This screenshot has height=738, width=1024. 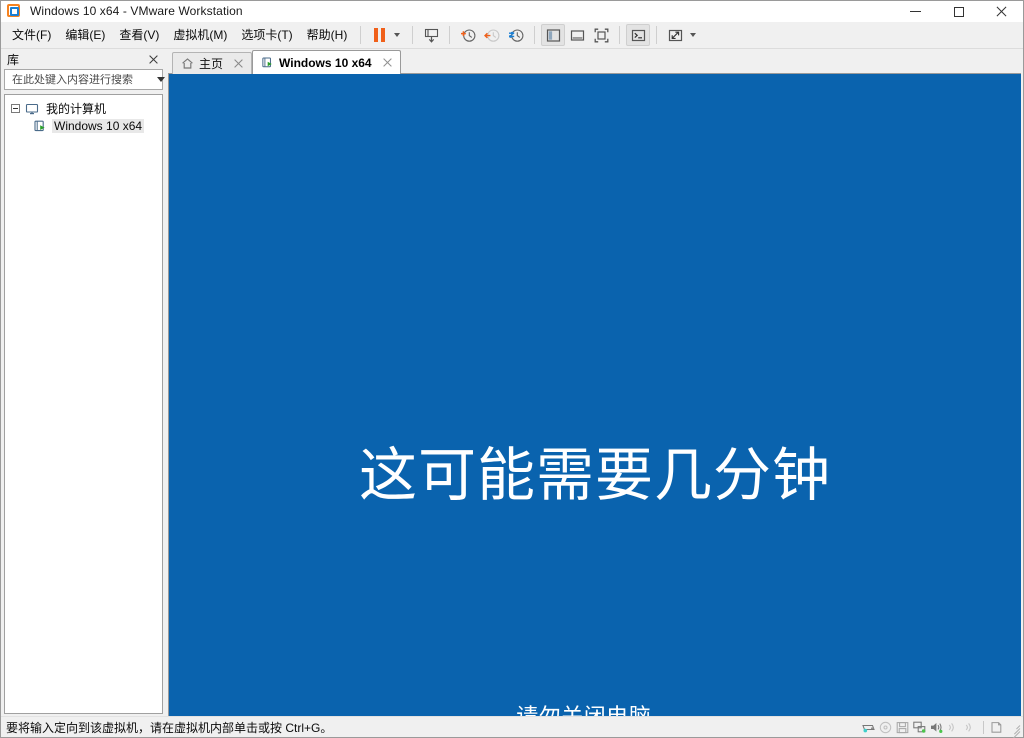 I want to click on hard-disk-icon, so click(x=868, y=727).